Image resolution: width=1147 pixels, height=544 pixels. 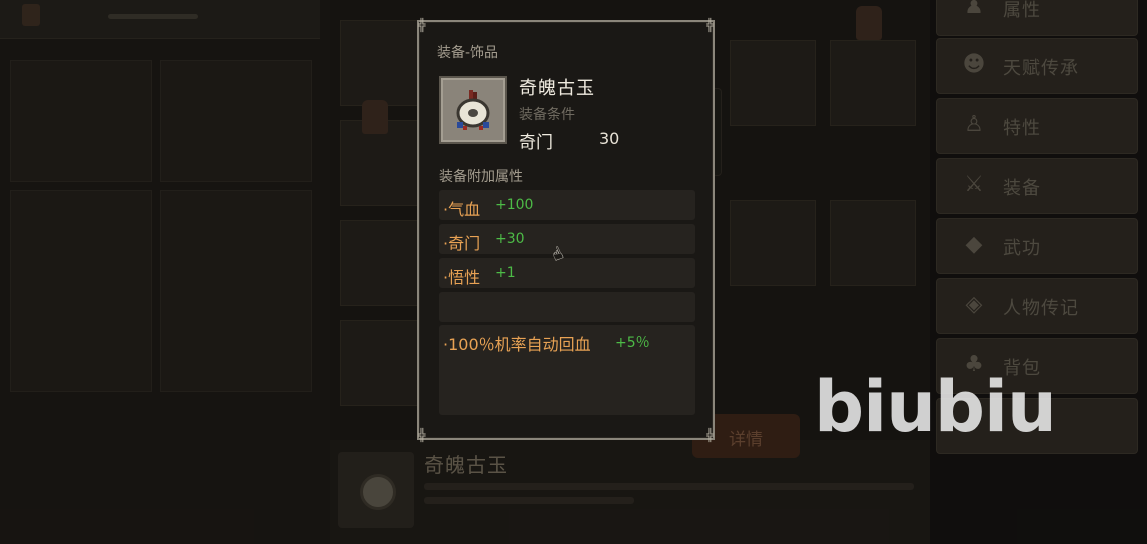 I want to click on requirement-stat: 奇门, so click(x=536, y=143).